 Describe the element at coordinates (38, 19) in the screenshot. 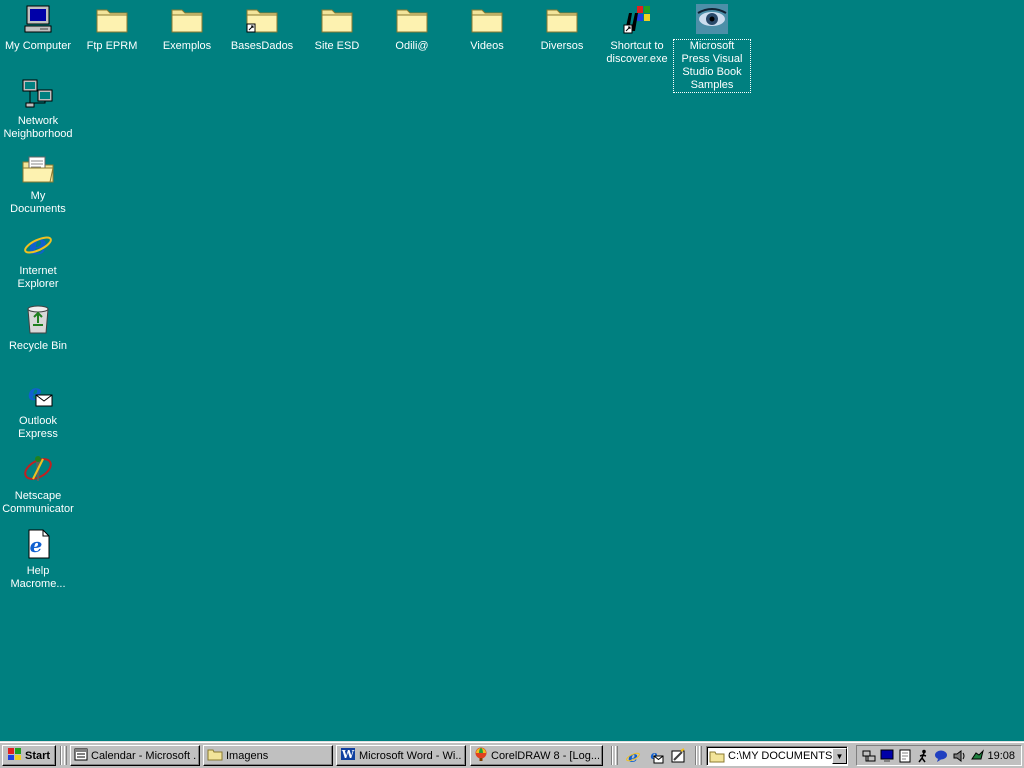

I see `computer-icon` at that location.